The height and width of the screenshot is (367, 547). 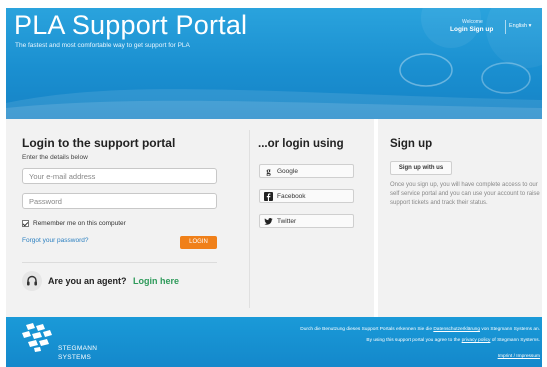 I want to click on email-field: Your e-mail address, so click(x=119, y=176).